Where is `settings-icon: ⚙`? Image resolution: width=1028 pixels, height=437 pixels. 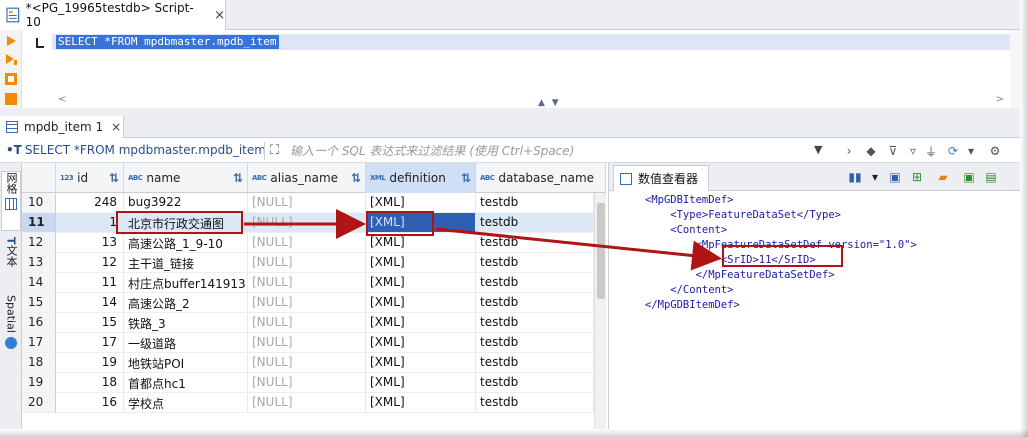
settings-icon: ⚙ is located at coordinates (995, 151).